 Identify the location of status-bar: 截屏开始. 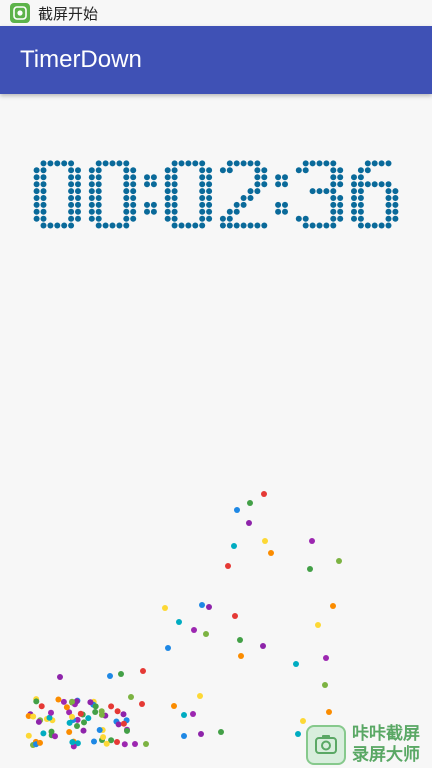
(216, 13).